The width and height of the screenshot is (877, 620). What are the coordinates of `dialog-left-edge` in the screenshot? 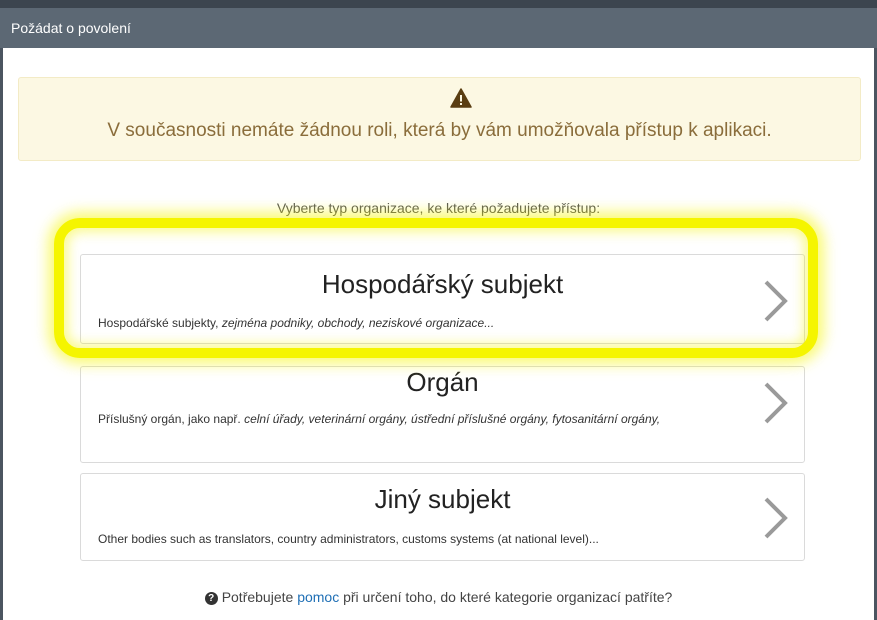 It's located at (1, 334).